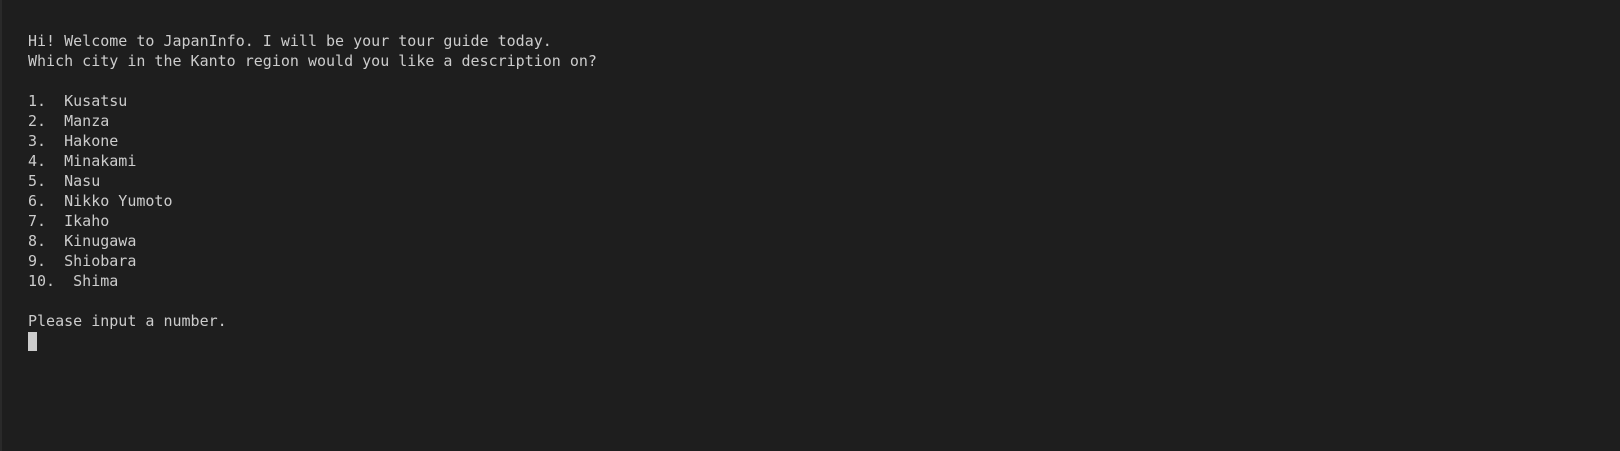 Image resolution: width=1620 pixels, height=451 pixels. Describe the element at coordinates (32, 341) in the screenshot. I see `text-cursor` at that location.